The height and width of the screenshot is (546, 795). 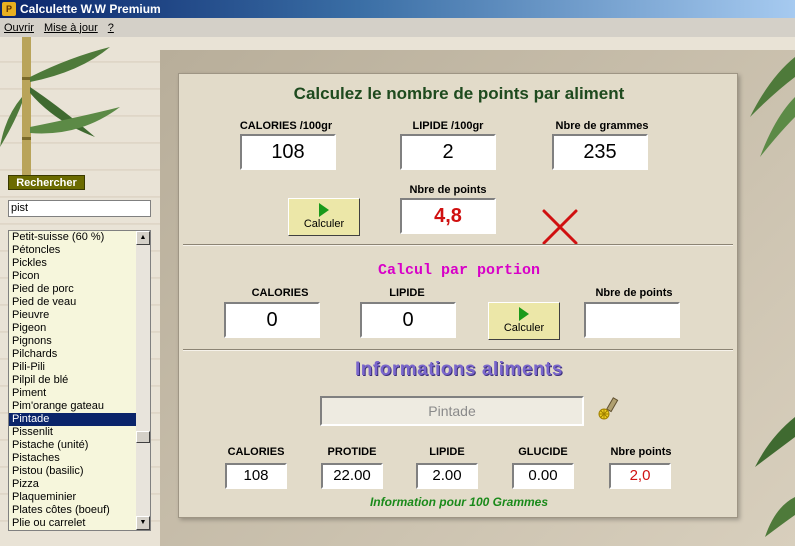 I want to click on food-name-field: Pintade, so click(x=452, y=411).